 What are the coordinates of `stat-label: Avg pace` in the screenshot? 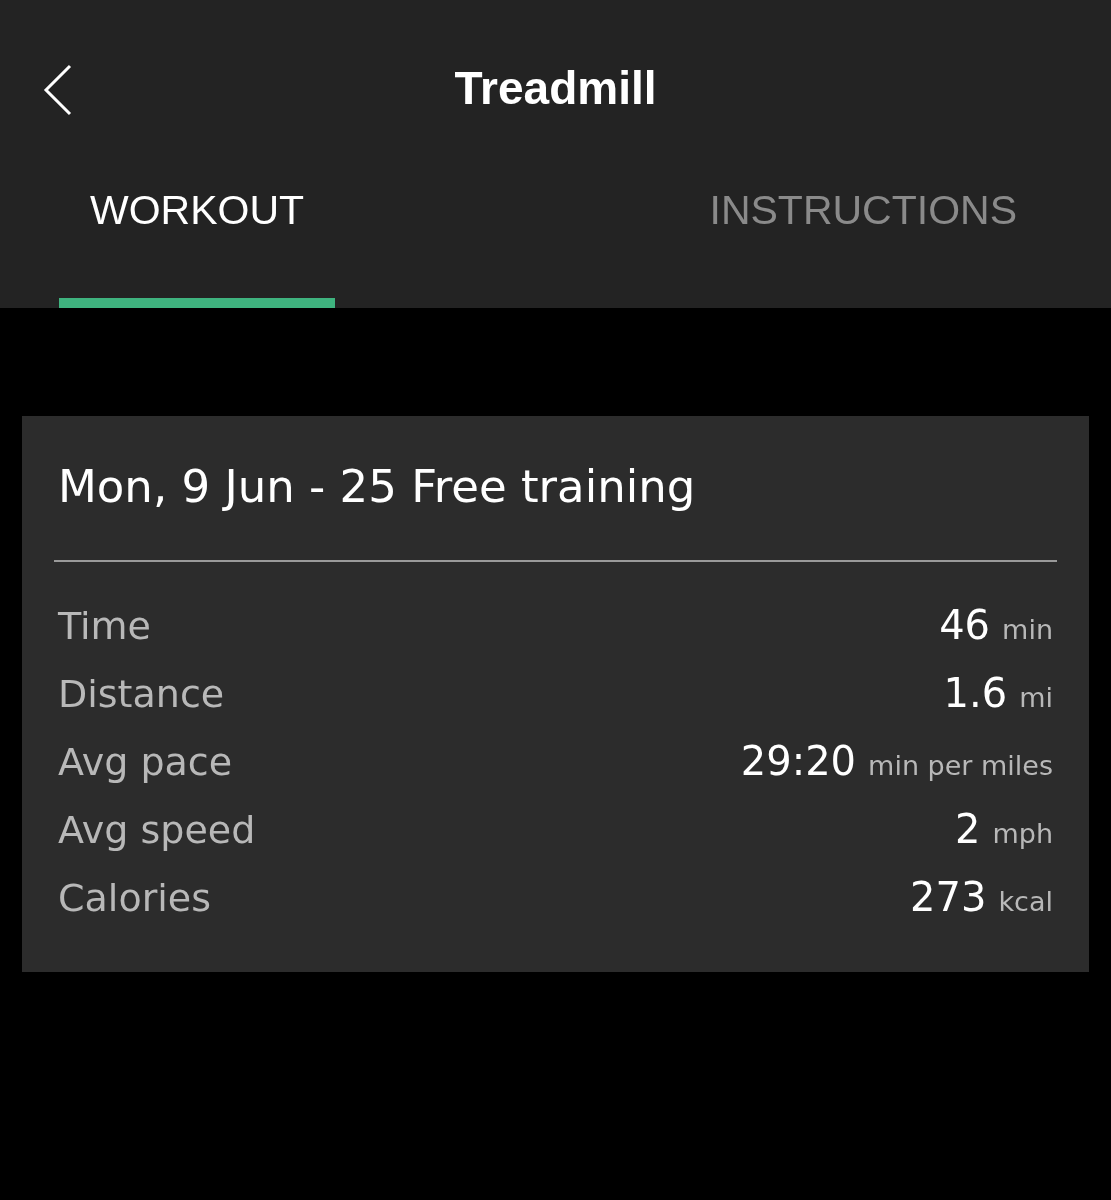 It's located at (145, 762).